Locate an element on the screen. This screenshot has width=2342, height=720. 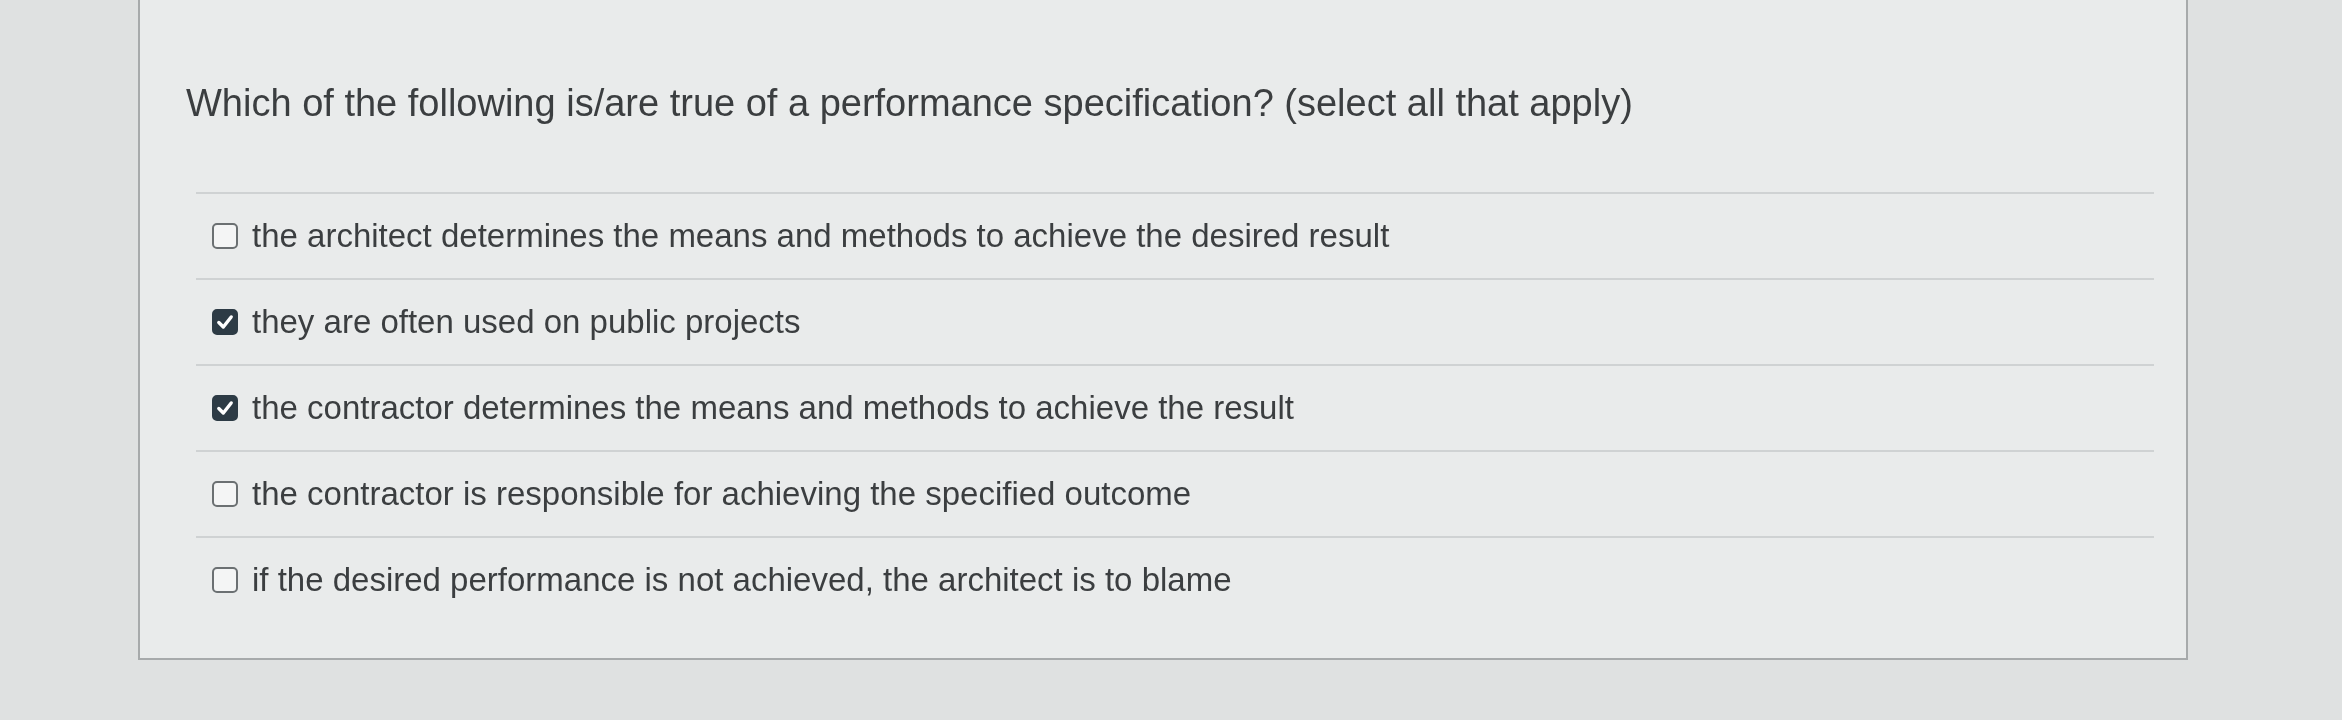
option-label: they are often used on public projects is located at coordinates (526, 322).